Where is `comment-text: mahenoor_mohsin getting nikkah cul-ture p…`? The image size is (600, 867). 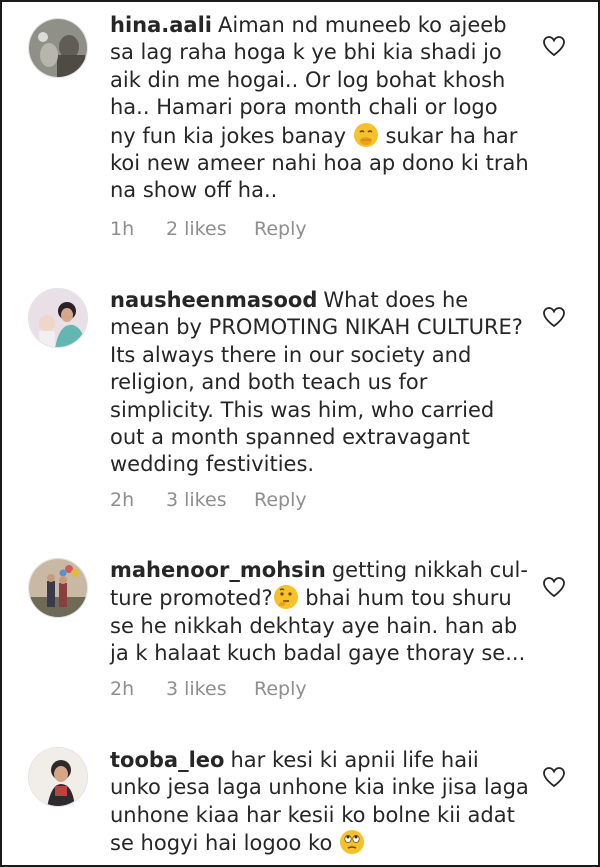
comment-text: mahenoor_mohsin getting nikkah cul-ture p… is located at coordinates (320, 612).